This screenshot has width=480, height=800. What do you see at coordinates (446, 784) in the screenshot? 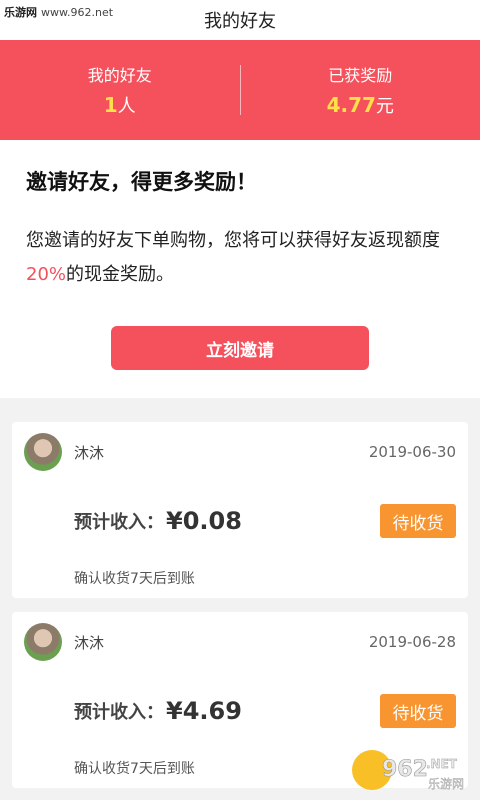
I see `watermark-logo-cn: 乐游网` at bounding box center [446, 784].